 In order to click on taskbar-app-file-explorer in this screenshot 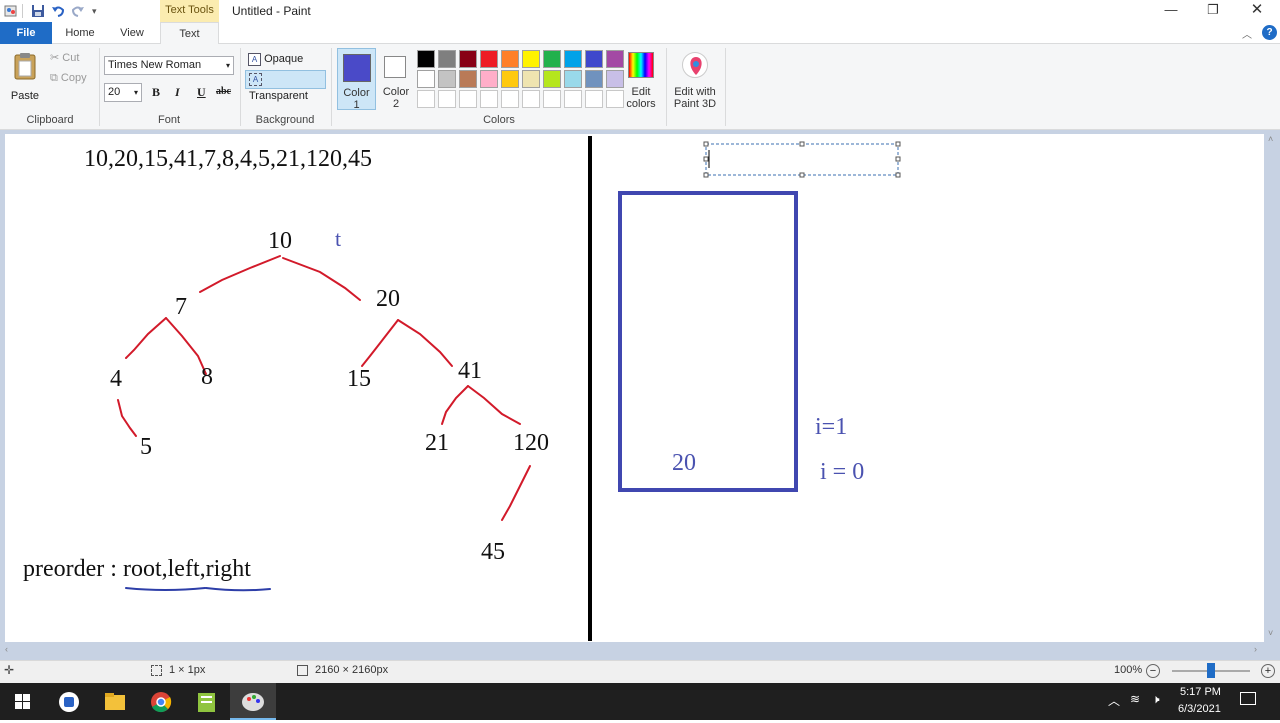, I will do `click(115, 701)`.